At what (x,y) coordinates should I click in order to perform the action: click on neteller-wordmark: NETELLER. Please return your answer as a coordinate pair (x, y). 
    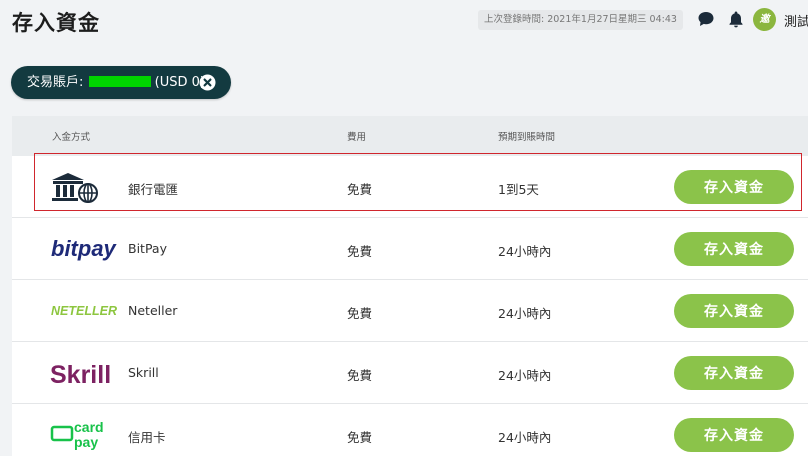
    Looking at the image, I should click on (84, 311).